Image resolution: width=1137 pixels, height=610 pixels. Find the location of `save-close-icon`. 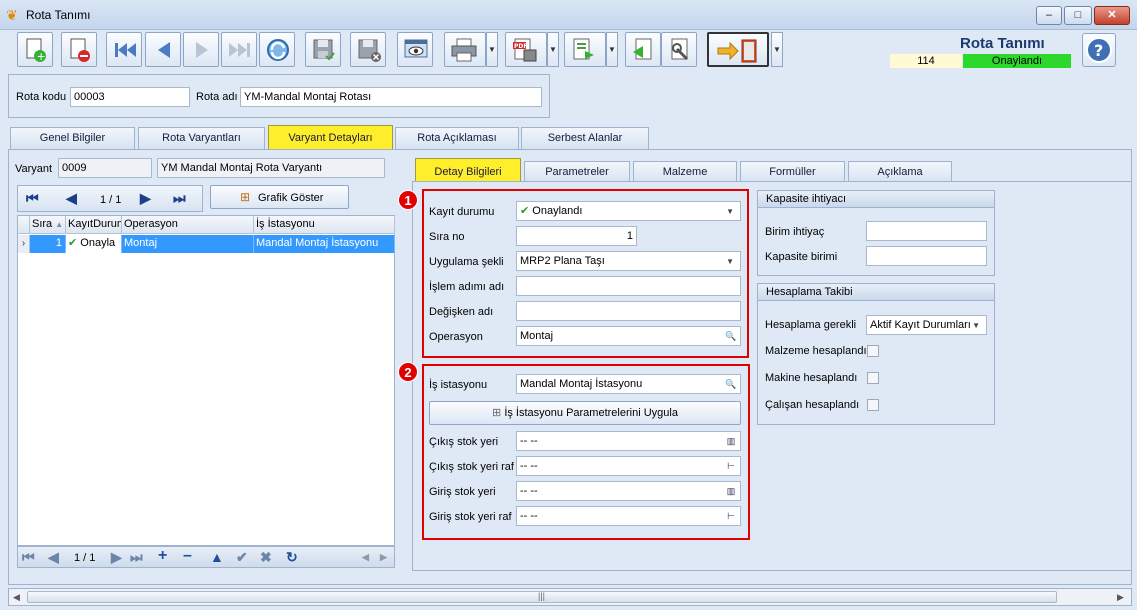

save-close-icon is located at coordinates (369, 50).